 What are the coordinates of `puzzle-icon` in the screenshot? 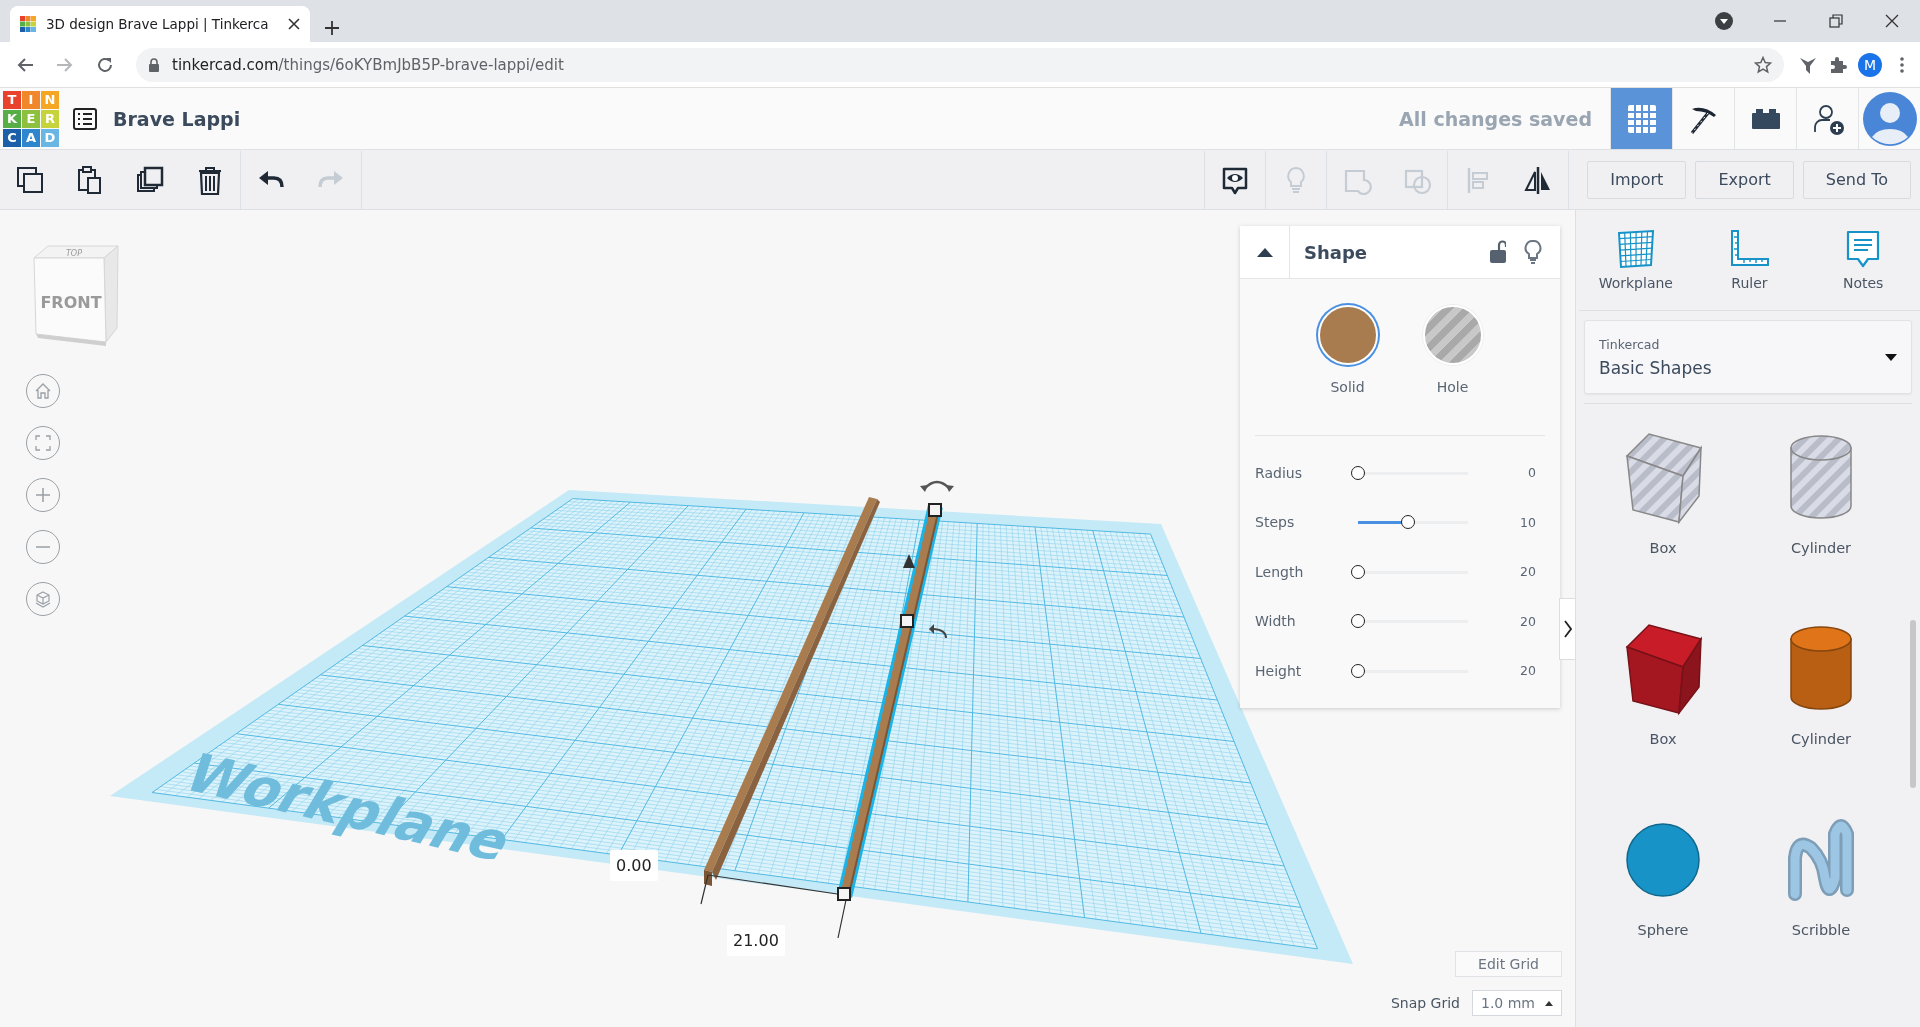 It's located at (1838, 64).